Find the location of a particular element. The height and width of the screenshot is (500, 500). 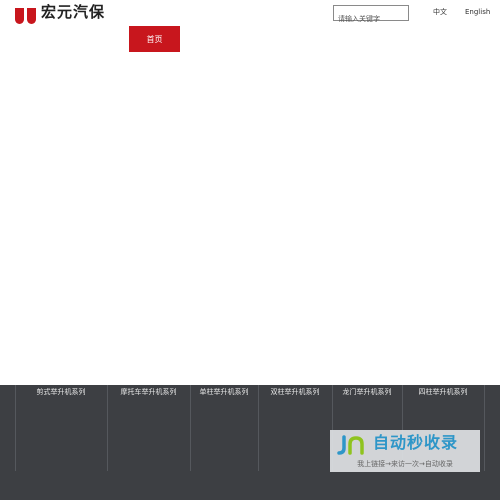

watermark-logo-icon is located at coordinates (350, 445).